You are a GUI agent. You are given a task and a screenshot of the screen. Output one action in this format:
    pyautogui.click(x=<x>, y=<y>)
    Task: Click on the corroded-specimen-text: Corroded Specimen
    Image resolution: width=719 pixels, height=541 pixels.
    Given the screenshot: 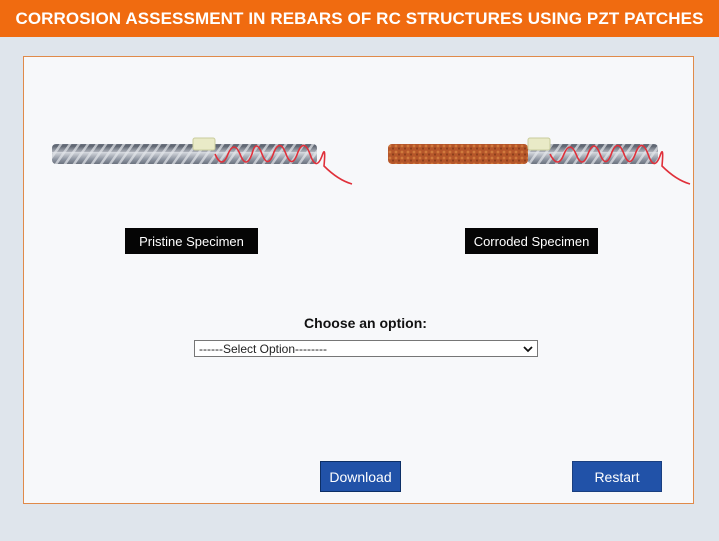 What is the action you would take?
    pyautogui.click(x=531, y=241)
    